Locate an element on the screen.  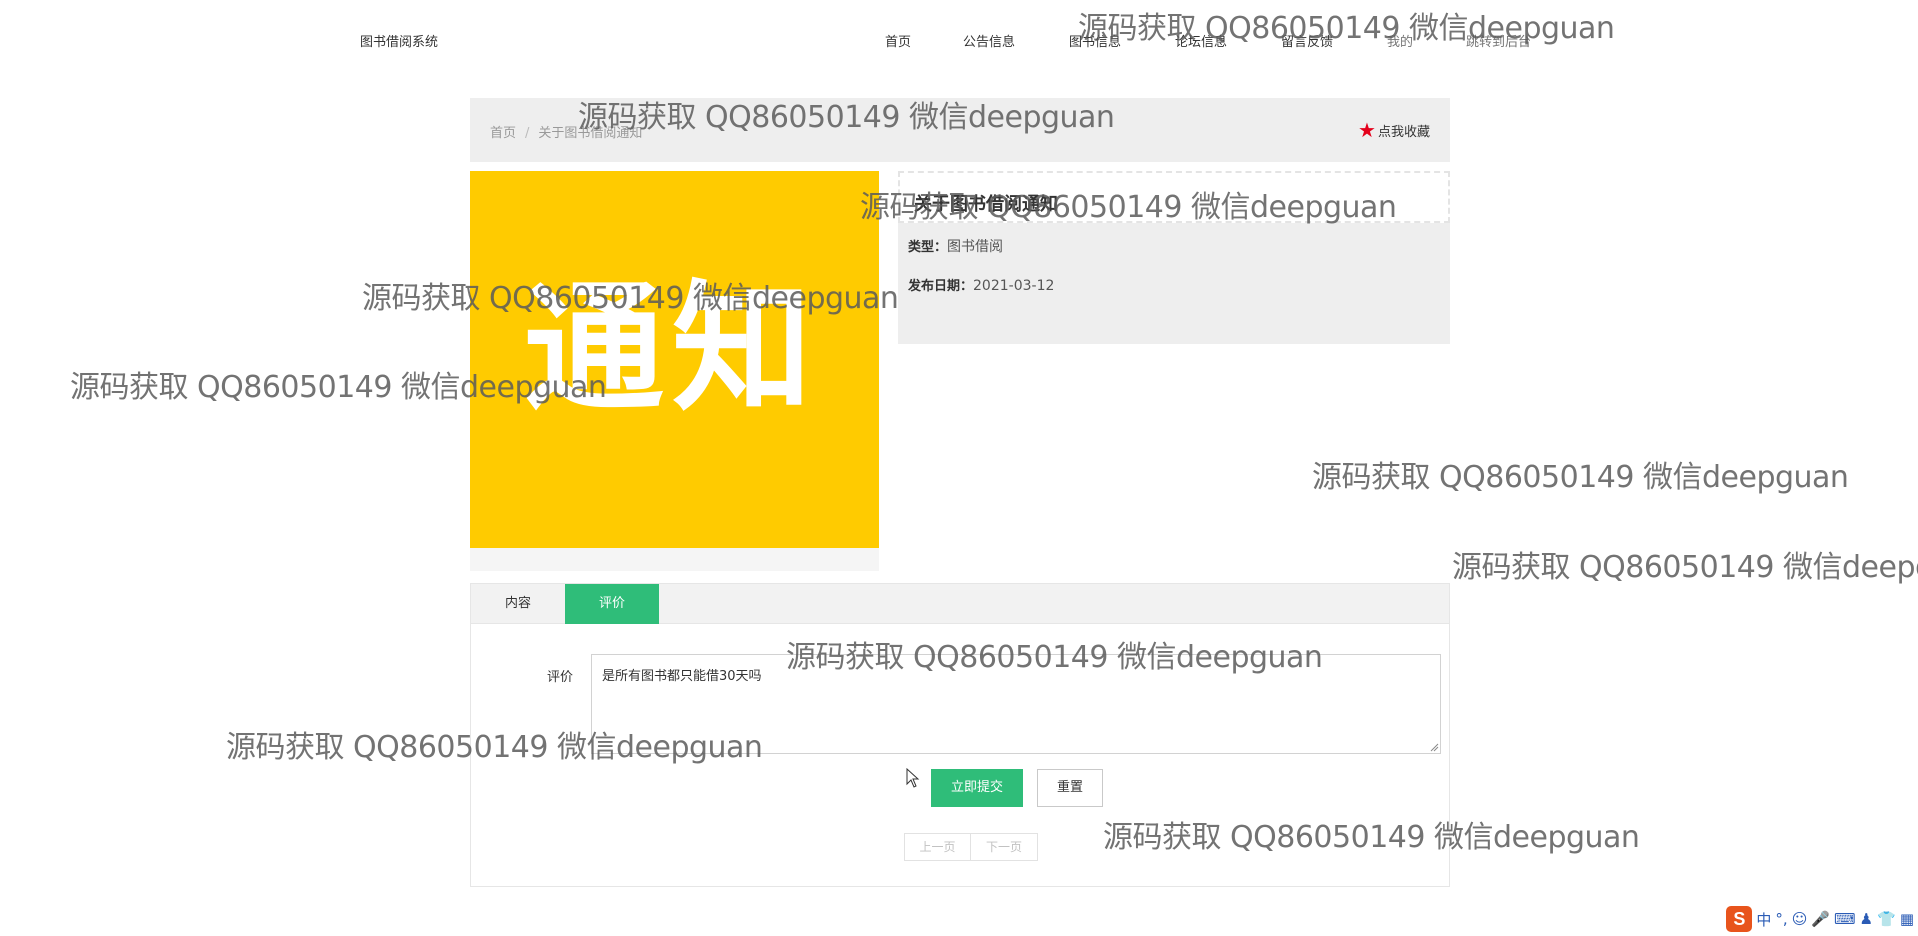
tab-content: 内容 is located at coordinates (518, 604).